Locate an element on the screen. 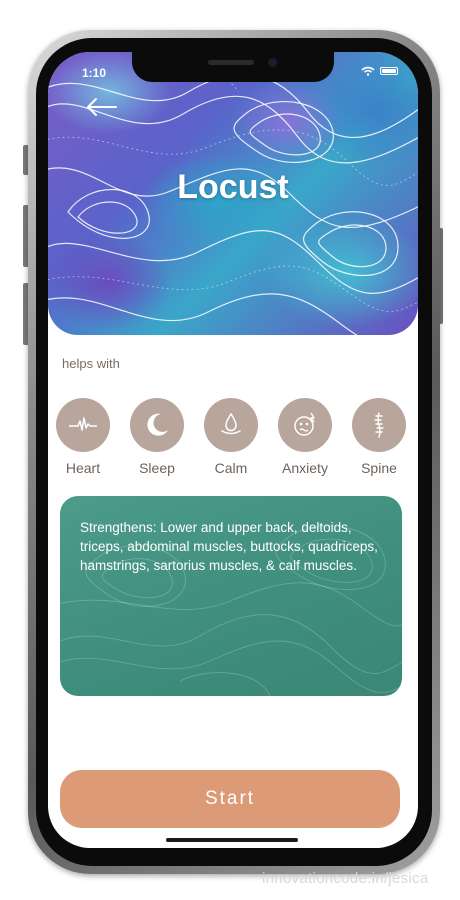  status-time: 1:10 is located at coordinates (94, 73).